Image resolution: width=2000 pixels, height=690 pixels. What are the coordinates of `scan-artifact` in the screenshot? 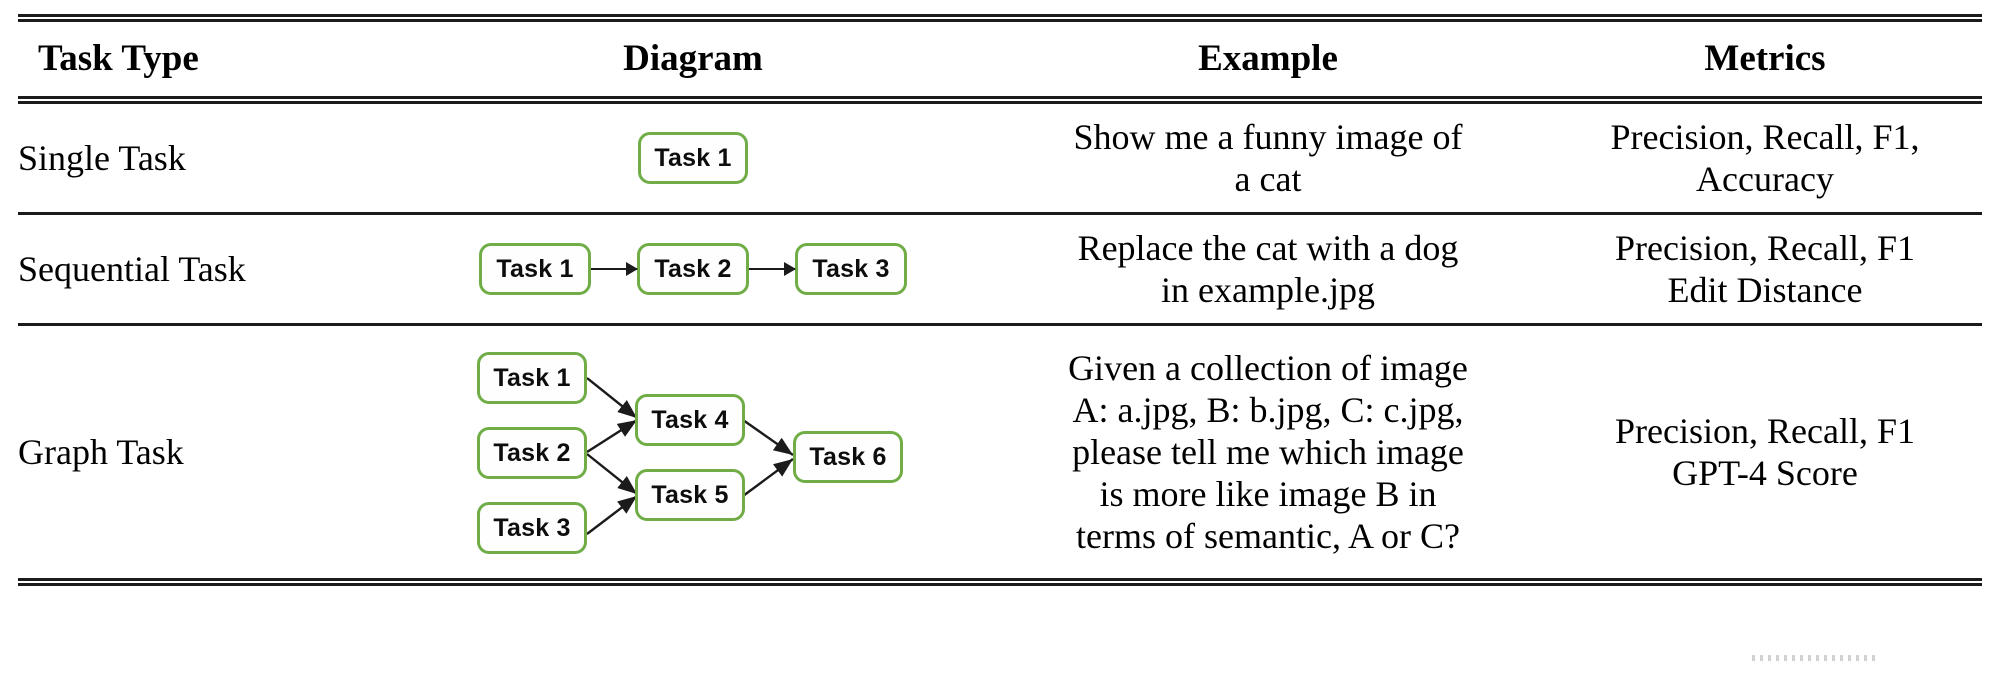 It's located at (1814, 658).